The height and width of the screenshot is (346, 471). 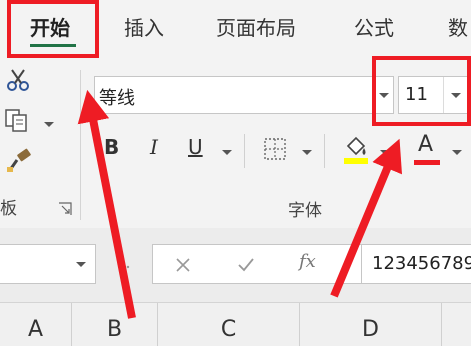 What do you see at coordinates (357, 149) in the screenshot?
I see `fill-color-icon` at bounding box center [357, 149].